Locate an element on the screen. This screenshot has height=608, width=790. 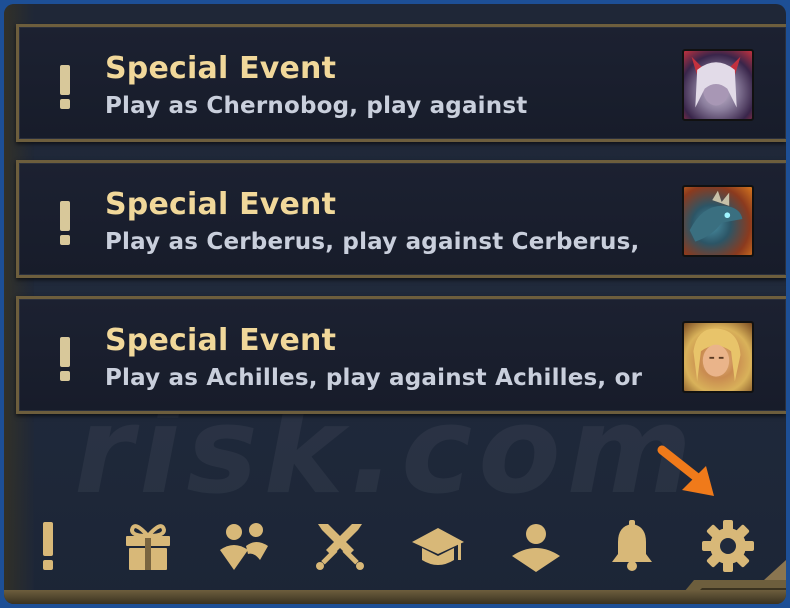
learning-button is located at coordinates (438, 546).